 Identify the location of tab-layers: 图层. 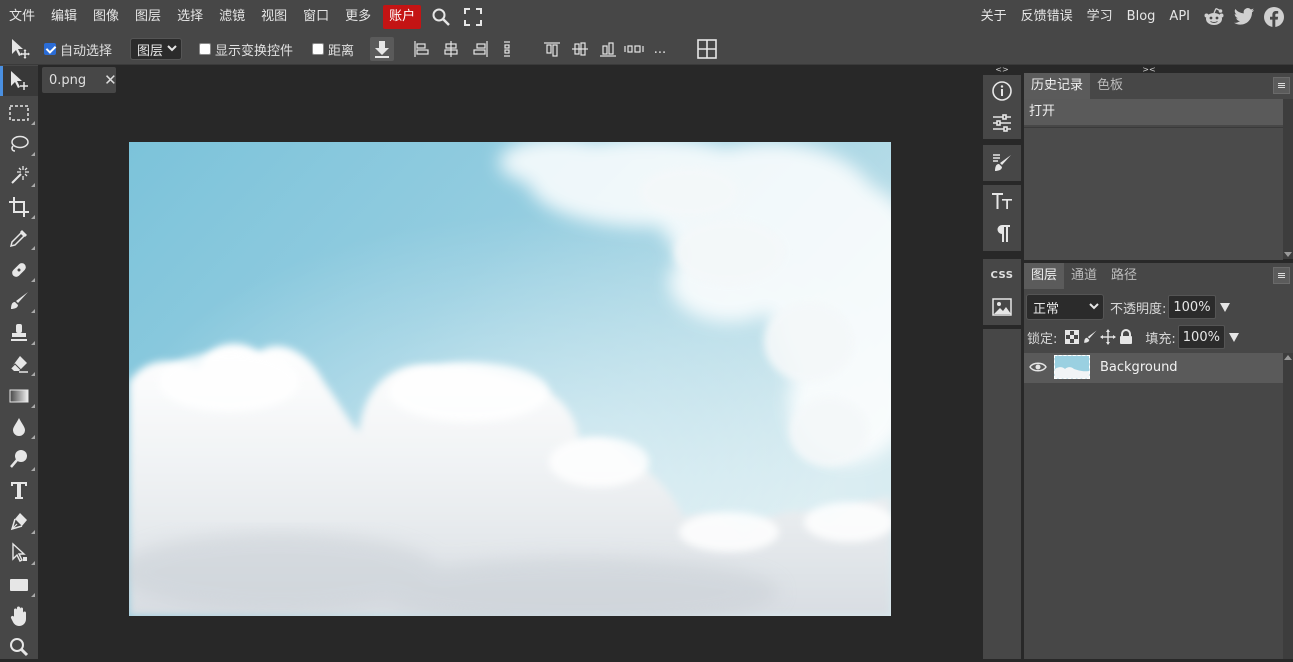
(1044, 276).